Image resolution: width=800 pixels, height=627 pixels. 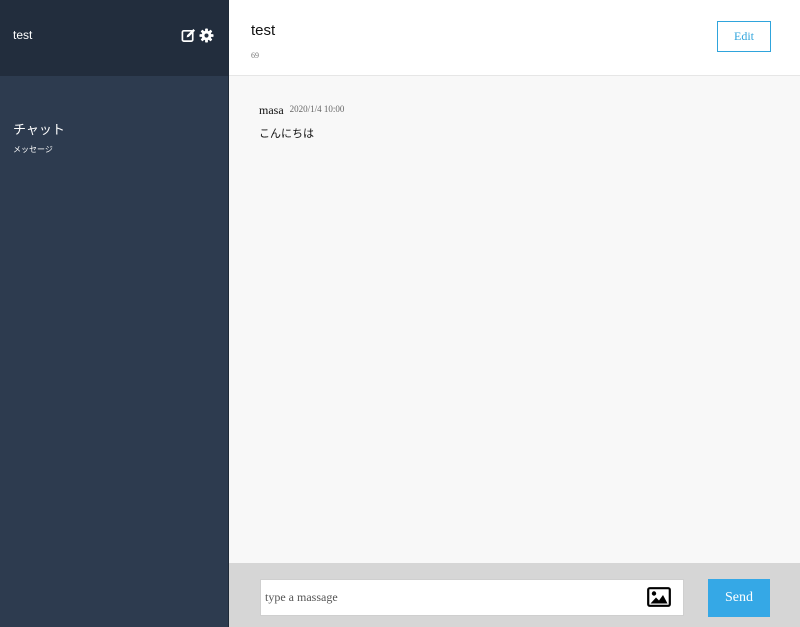 What do you see at coordinates (23, 35) in the screenshot?
I see `current-user-name: test` at bounding box center [23, 35].